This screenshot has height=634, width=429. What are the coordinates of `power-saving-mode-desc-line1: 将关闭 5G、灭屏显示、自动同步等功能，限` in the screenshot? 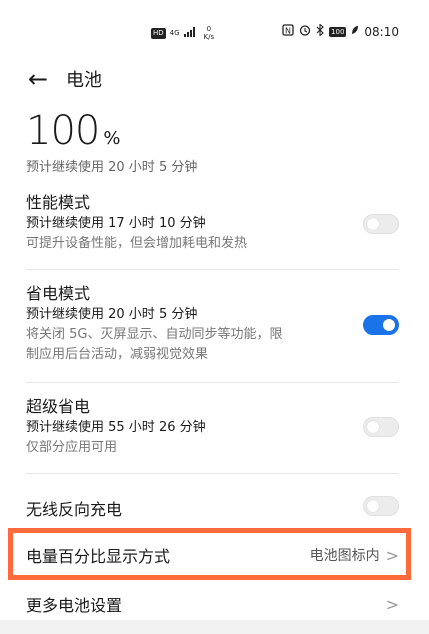 It's located at (154, 334).